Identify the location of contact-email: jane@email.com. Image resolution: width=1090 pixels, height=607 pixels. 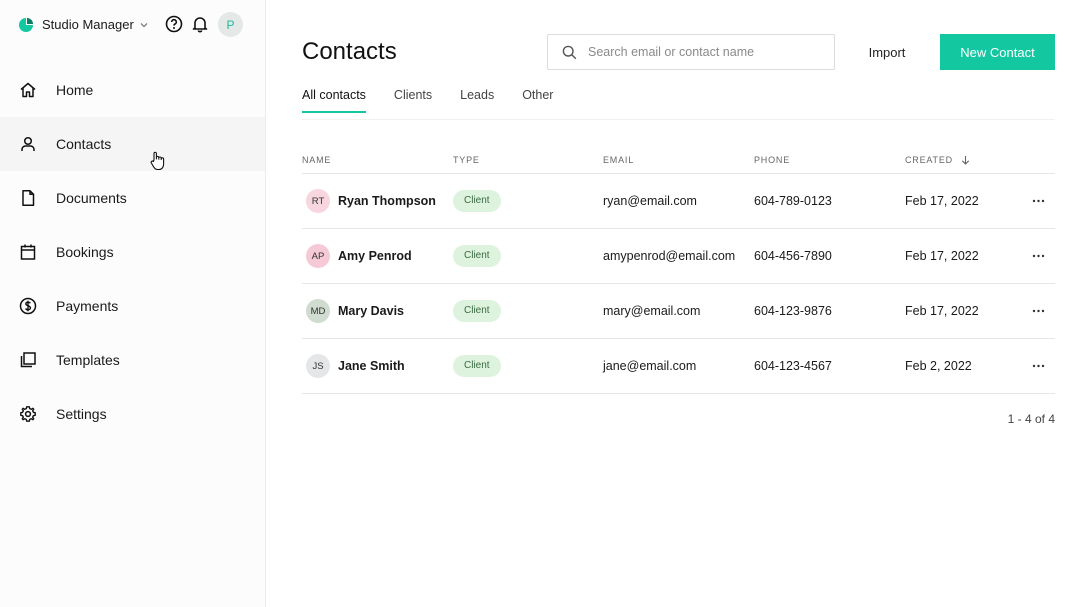
(650, 366).